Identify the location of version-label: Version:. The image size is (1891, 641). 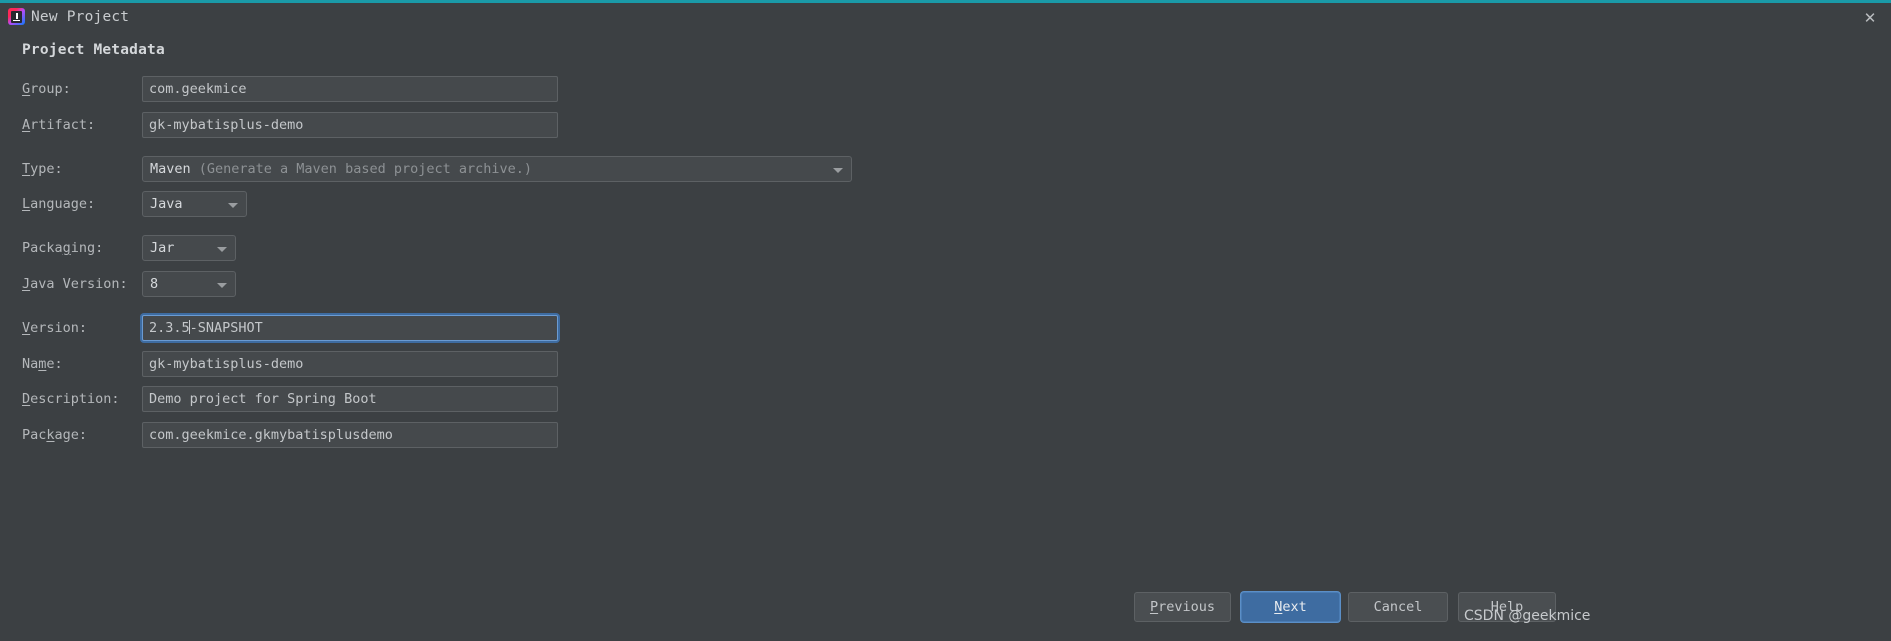
(55, 328).